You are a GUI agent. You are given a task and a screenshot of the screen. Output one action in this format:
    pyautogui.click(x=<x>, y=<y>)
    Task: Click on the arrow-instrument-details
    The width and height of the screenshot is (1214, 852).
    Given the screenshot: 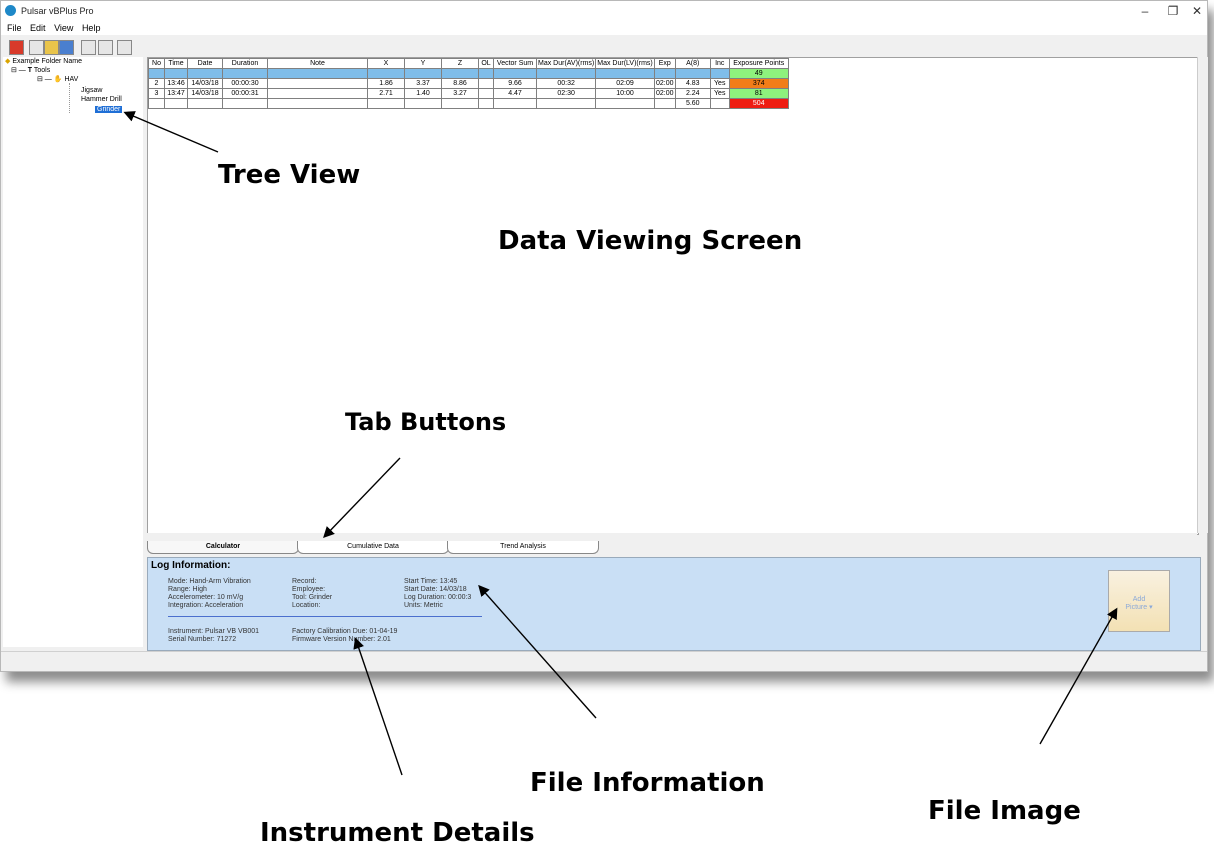 What is the action you would take?
    pyautogui.click(x=378, y=706)
    